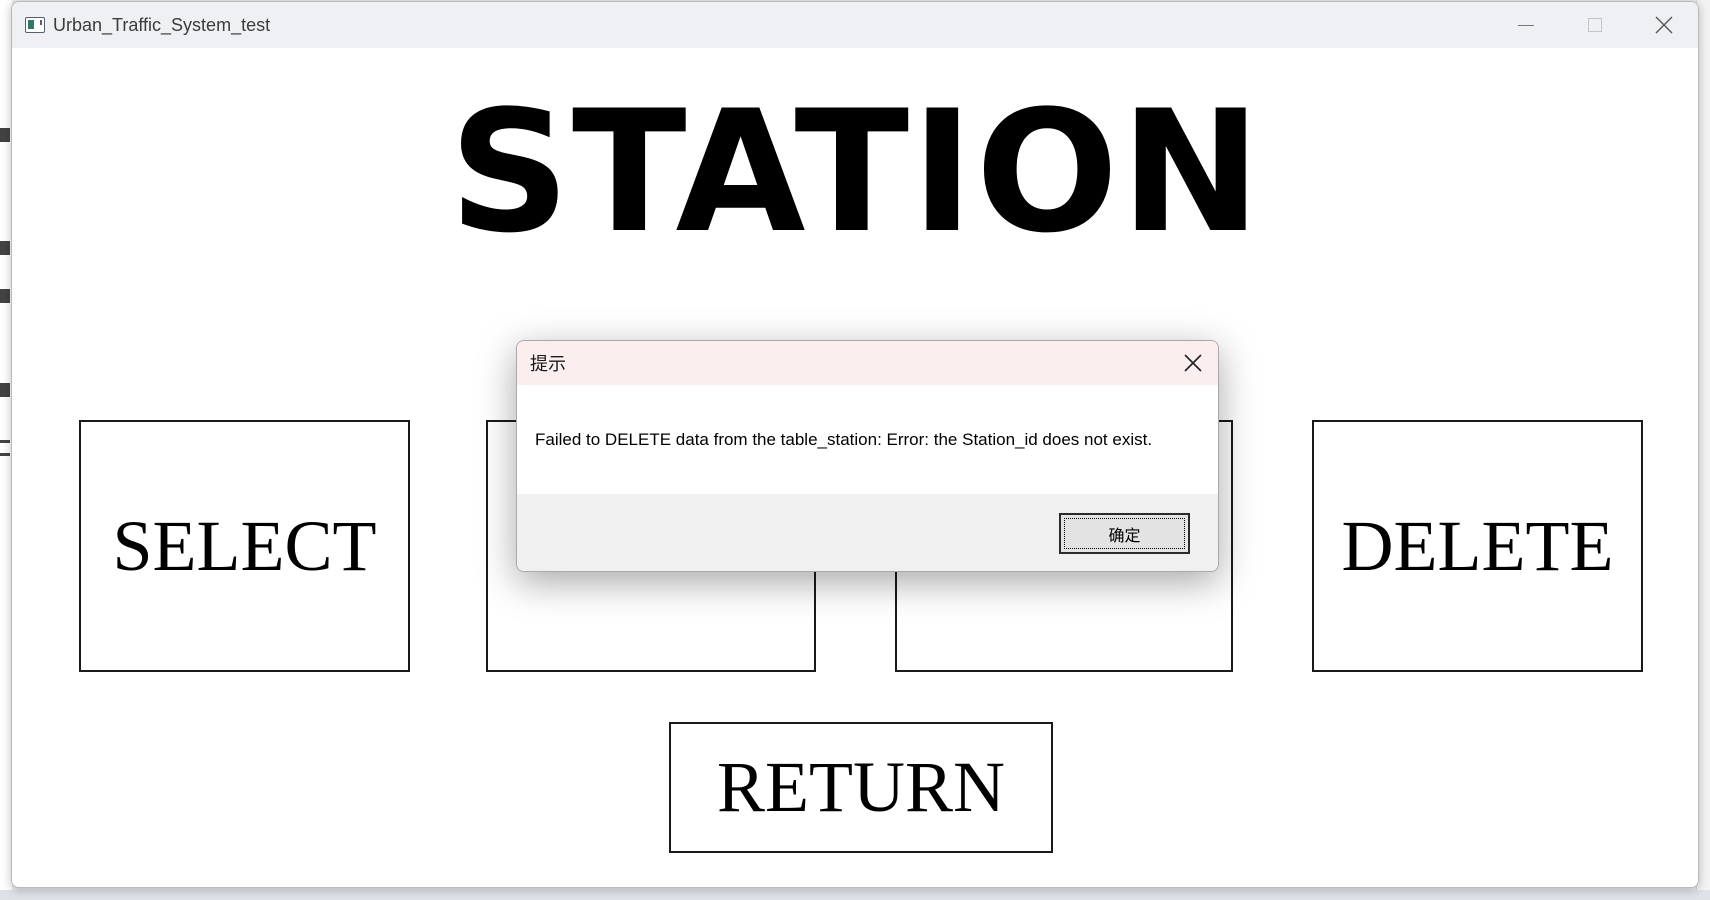 This screenshot has height=900, width=1710. I want to click on return-button: RETURN, so click(861, 787).